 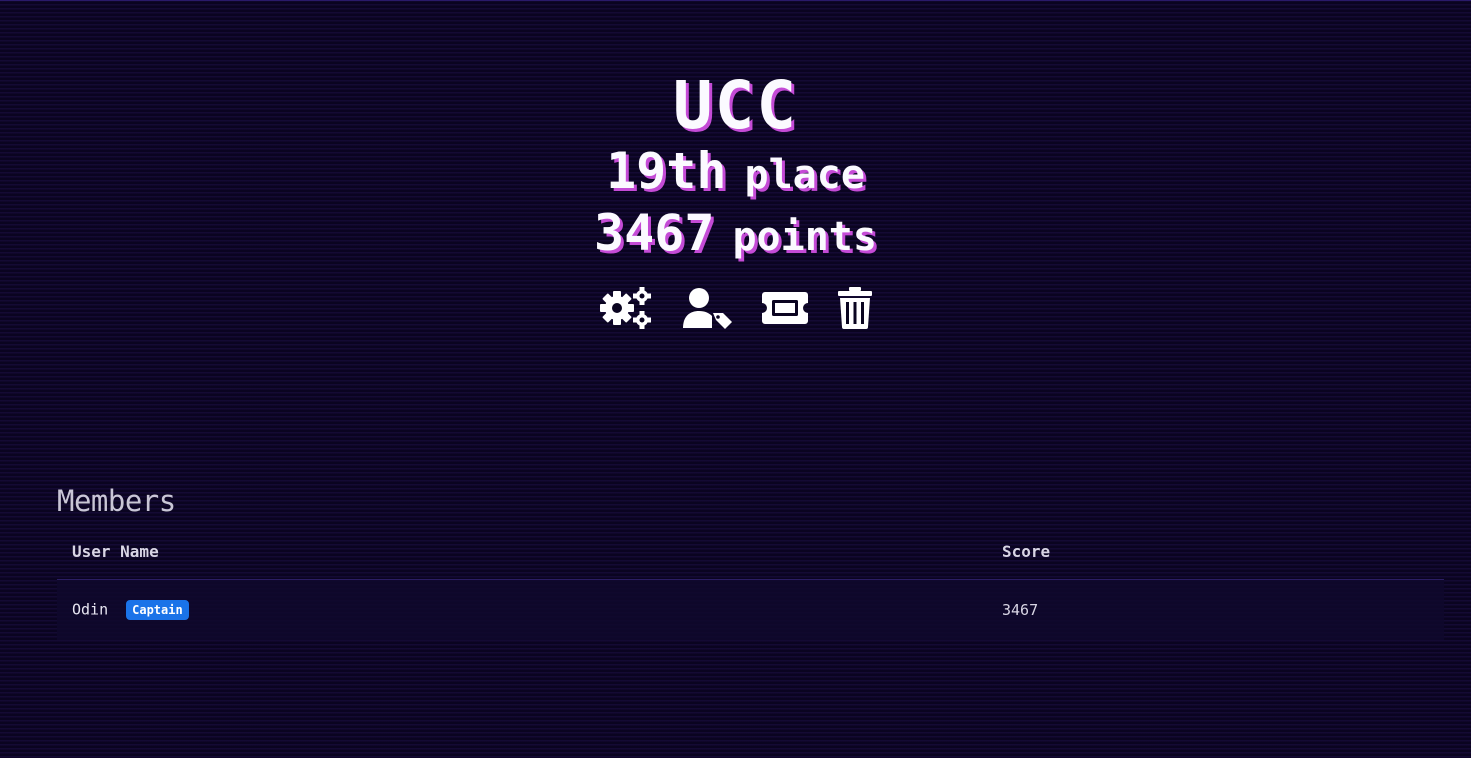 I want to click on team-points: 3467 points, so click(x=735, y=235).